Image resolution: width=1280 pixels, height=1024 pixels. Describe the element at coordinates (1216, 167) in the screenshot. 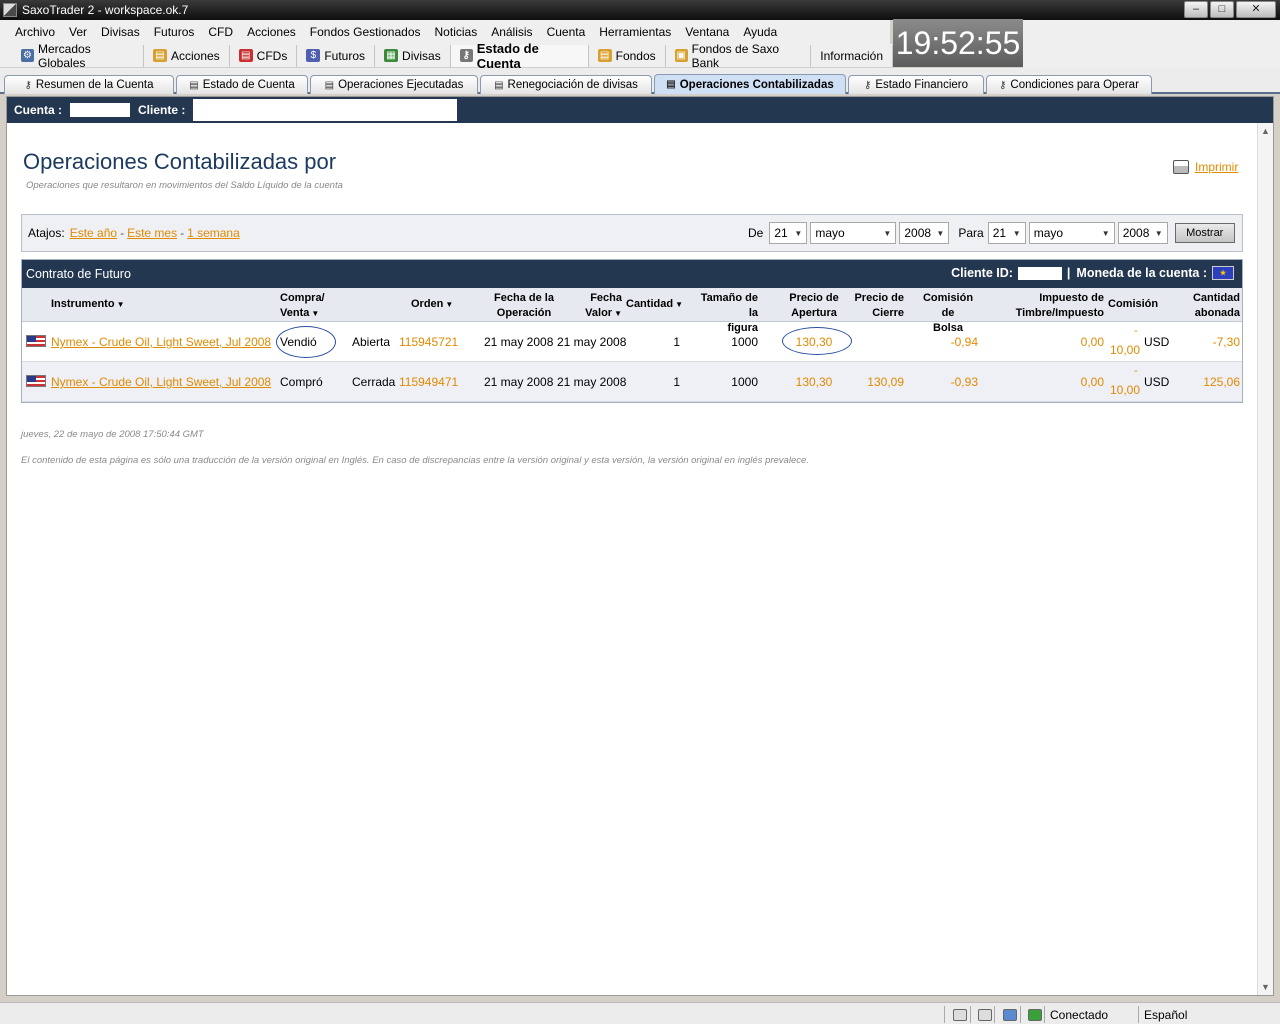

I see `print-link: Imprimir` at that location.